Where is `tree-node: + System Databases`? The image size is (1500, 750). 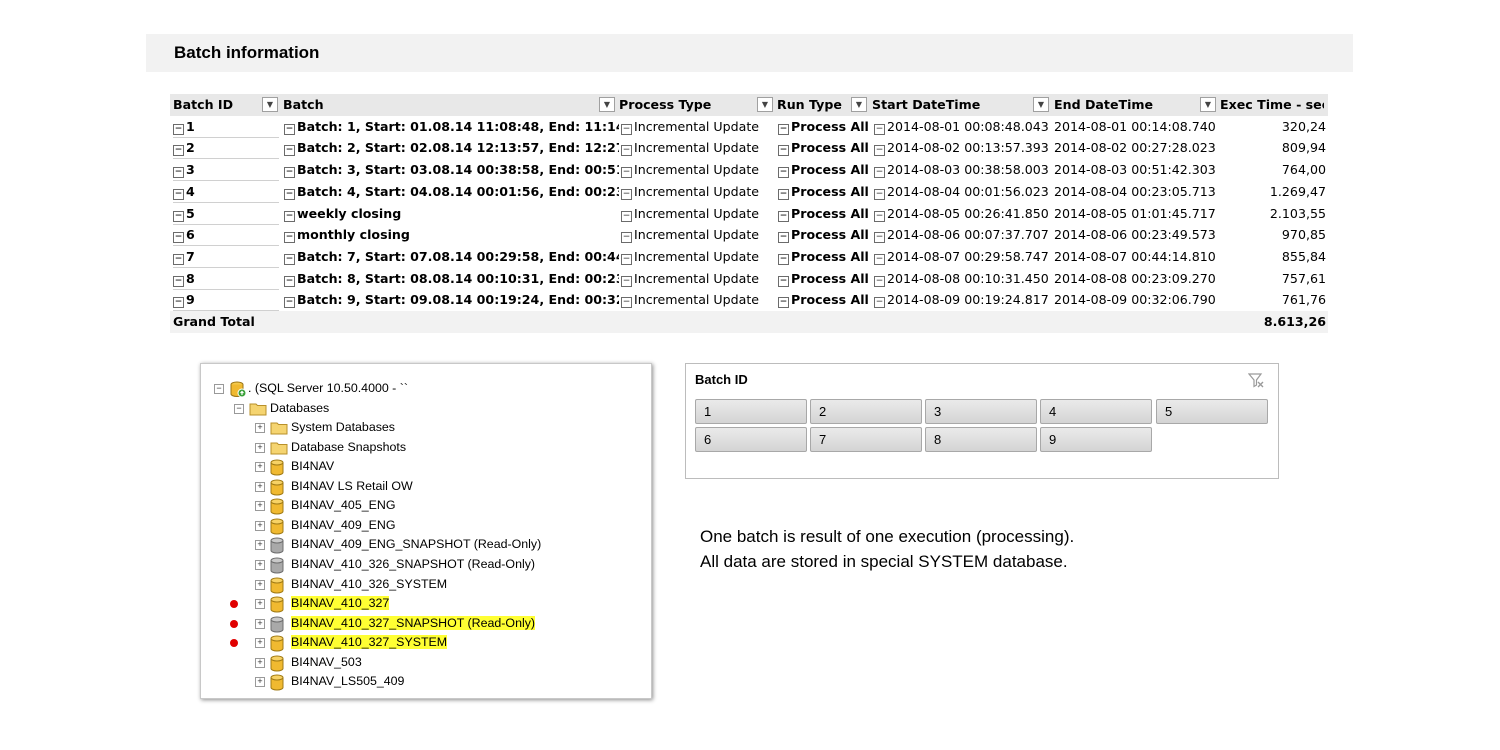
tree-node: + System Databases is located at coordinates (426, 427).